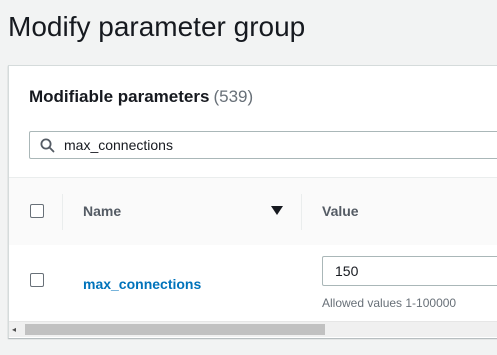  I want to click on horizontal-scrollbar: ◂, so click(253, 329).